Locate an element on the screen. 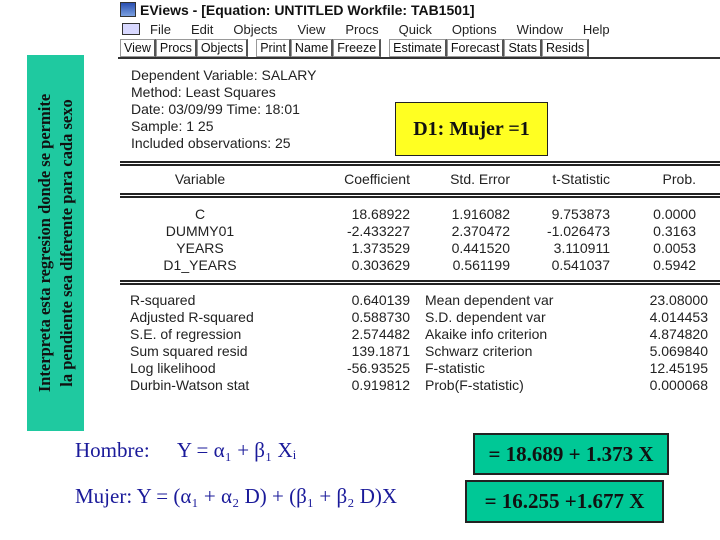  cell: 9.753873 is located at coordinates (580, 213).